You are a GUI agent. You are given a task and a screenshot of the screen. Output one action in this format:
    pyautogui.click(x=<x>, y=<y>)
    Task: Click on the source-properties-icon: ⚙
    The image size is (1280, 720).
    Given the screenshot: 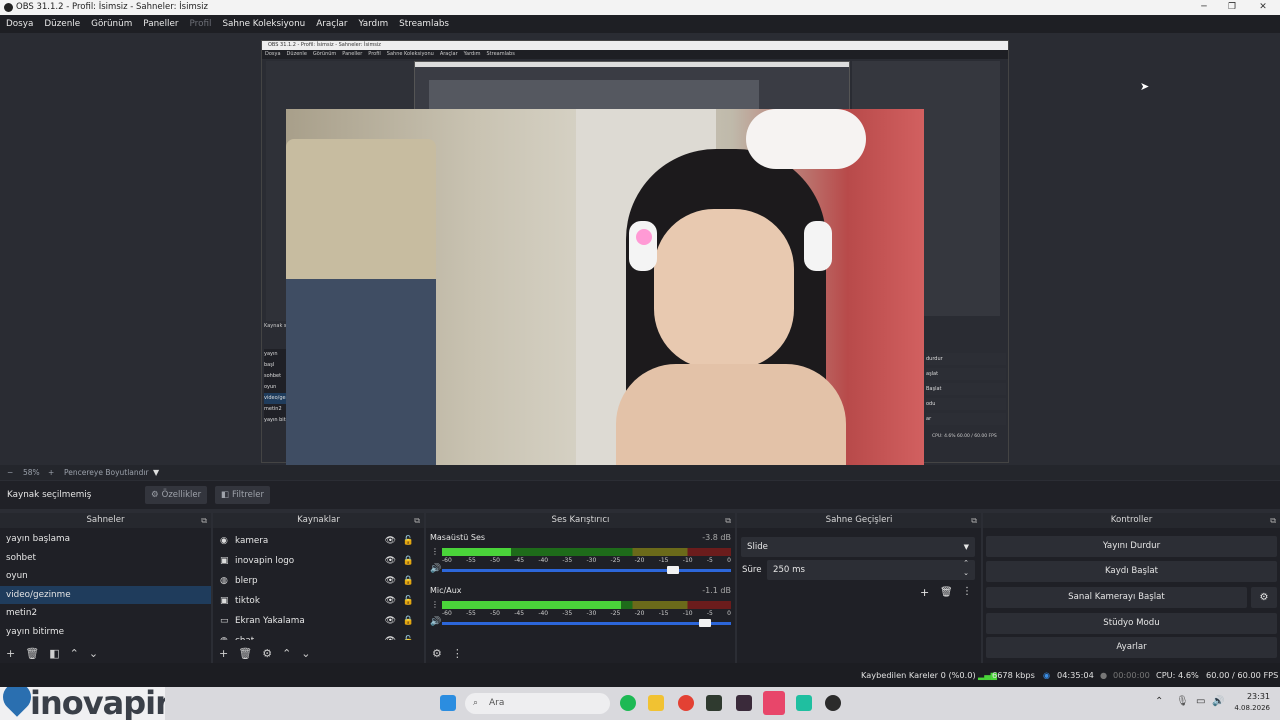 What is the action you would take?
    pyautogui.click(x=267, y=653)
    